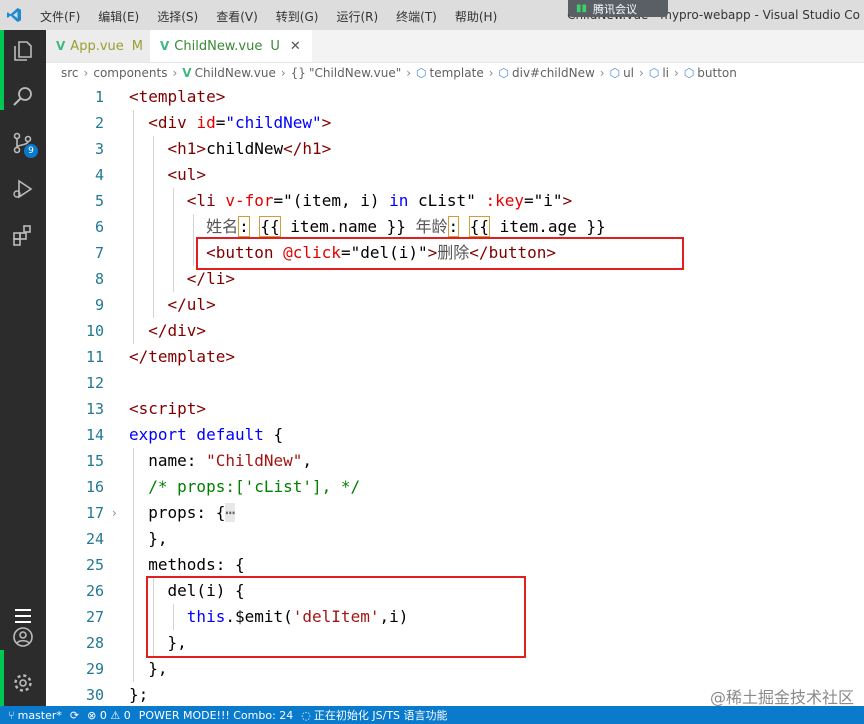  Describe the element at coordinates (99, 175) in the screenshot. I see `line-number: 4` at that location.